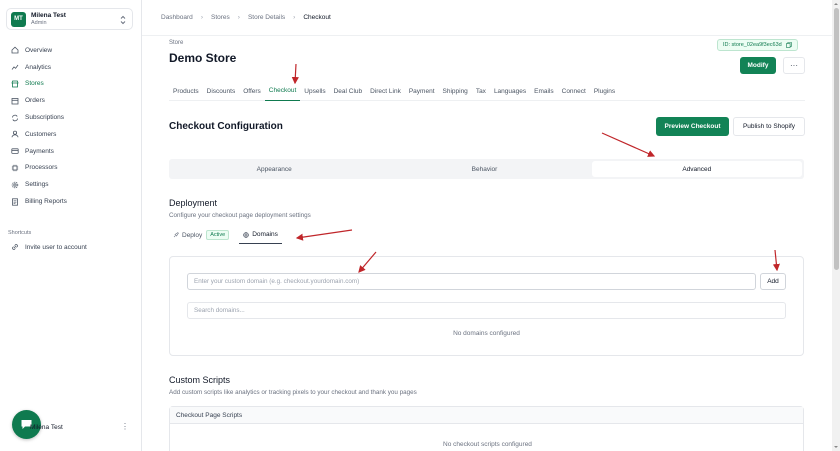 Image resolution: width=840 pixels, height=451 pixels. What do you see at coordinates (455, 91) in the screenshot?
I see `tab-shipping: Shipping` at bounding box center [455, 91].